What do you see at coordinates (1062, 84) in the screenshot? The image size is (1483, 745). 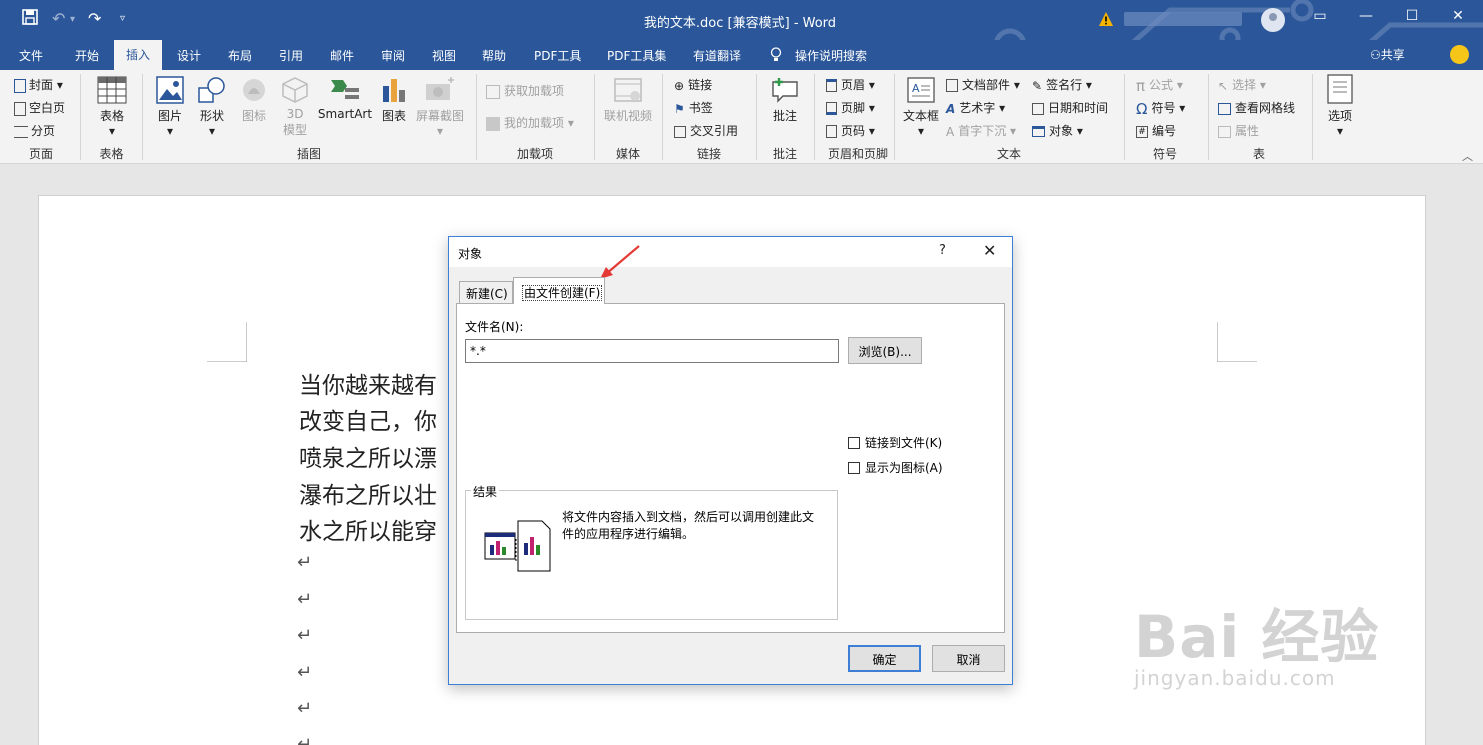 I see `signature-line-button: ✎ 签名行 ▾` at bounding box center [1062, 84].